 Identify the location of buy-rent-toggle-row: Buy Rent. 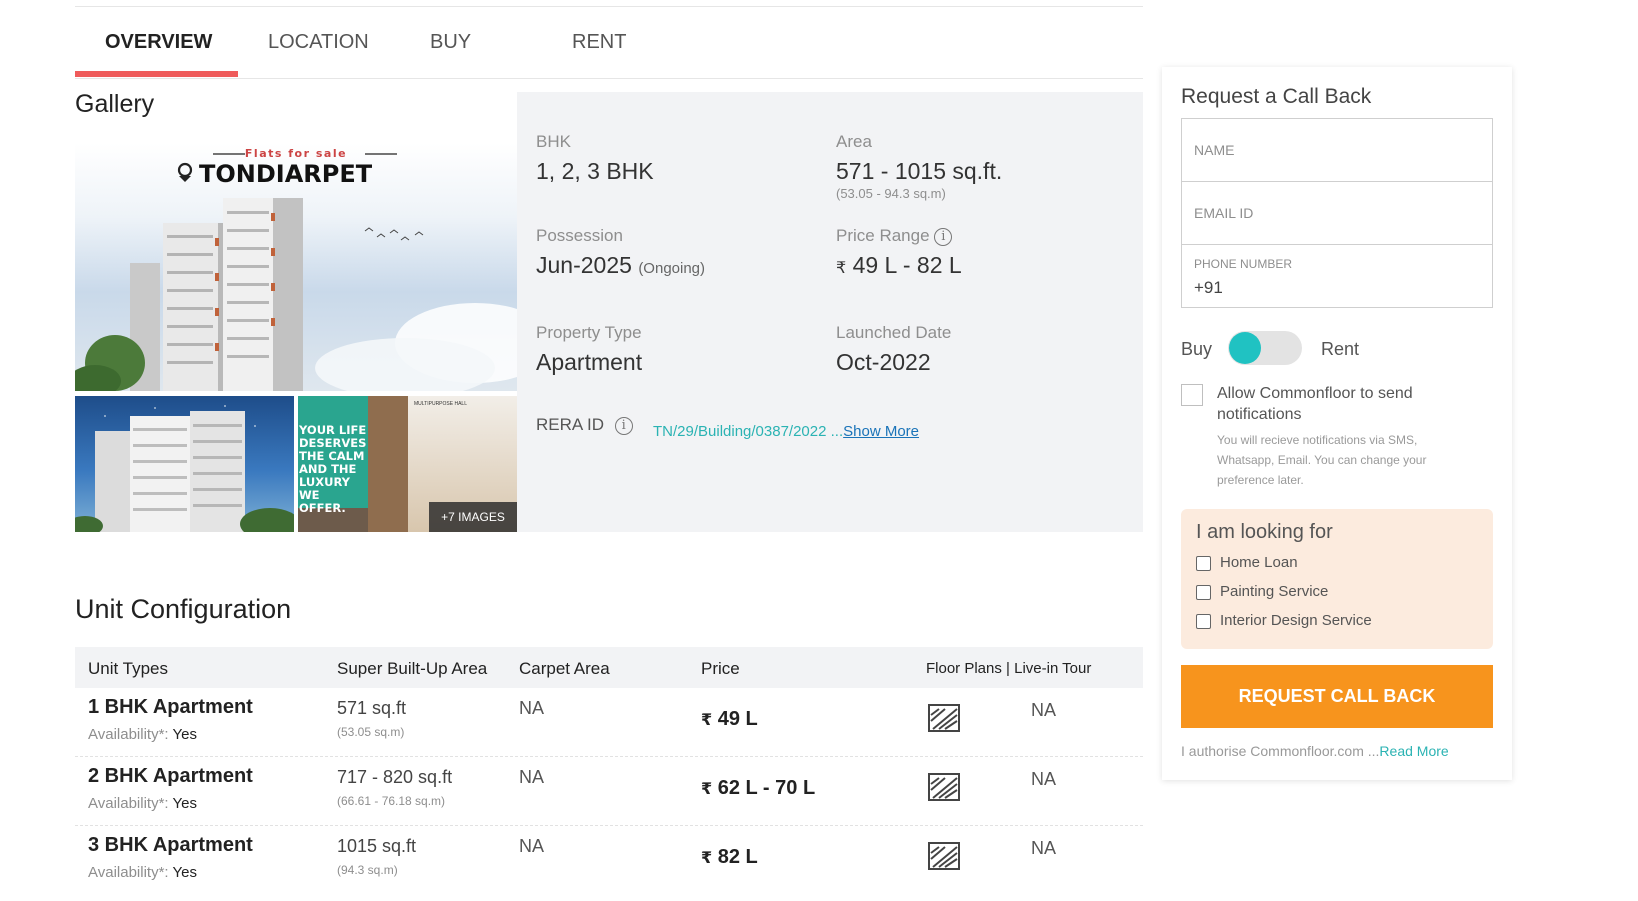
(1337, 351).